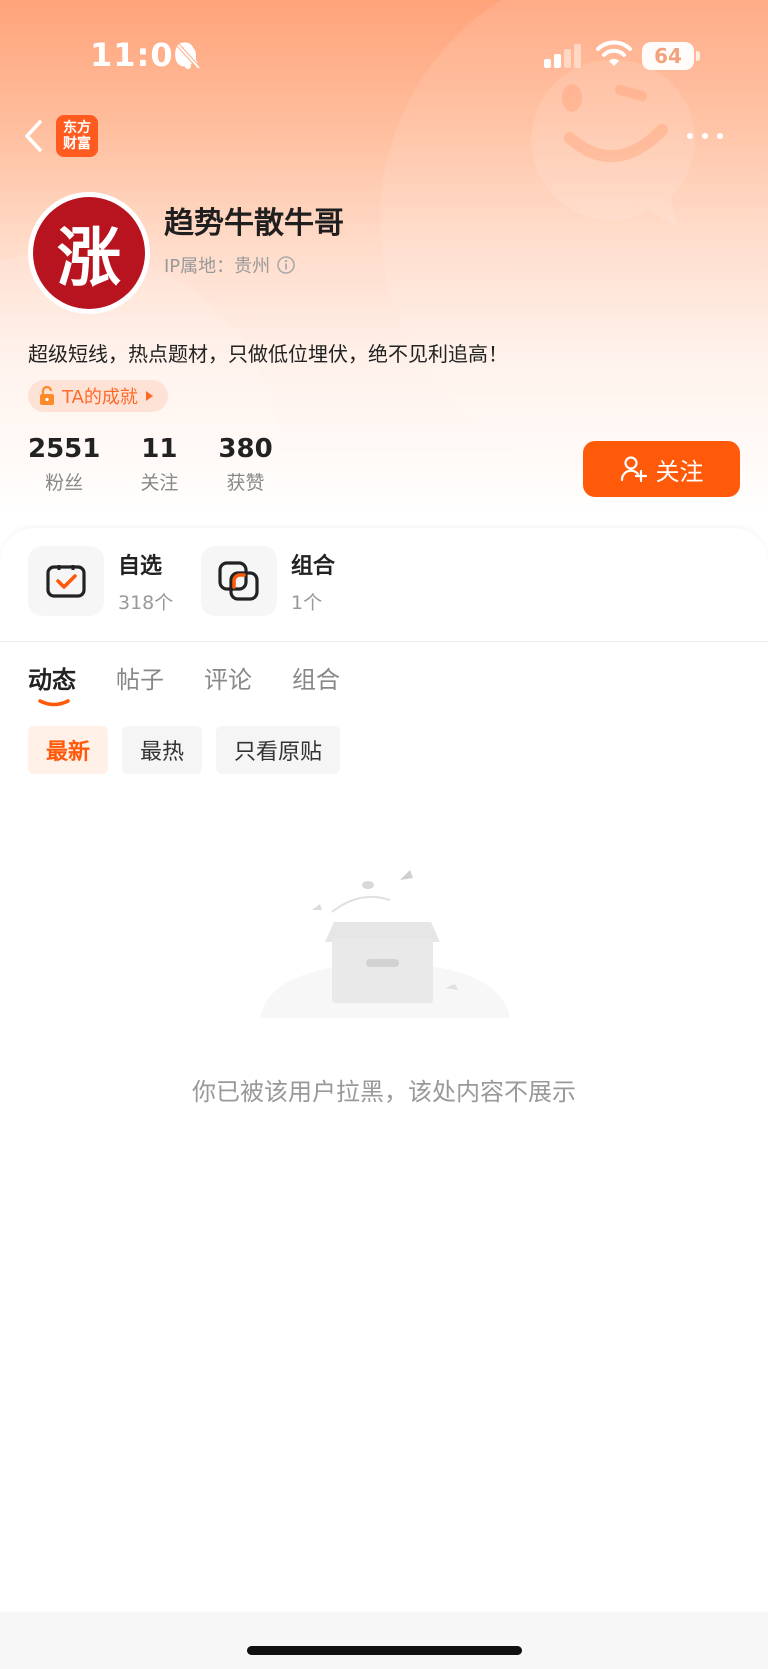  Describe the element at coordinates (159, 449) in the screenshot. I see `stat-value: 11` at that location.